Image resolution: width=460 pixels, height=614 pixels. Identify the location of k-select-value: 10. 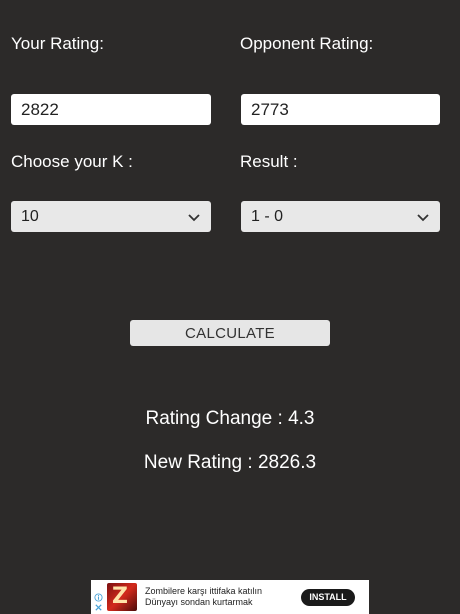
(30, 216).